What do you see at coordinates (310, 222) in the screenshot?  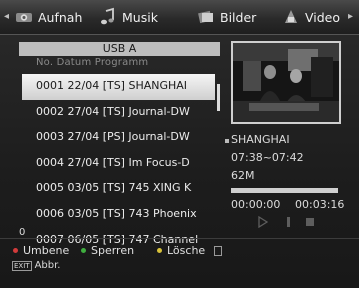 I see `stop-icon` at bounding box center [310, 222].